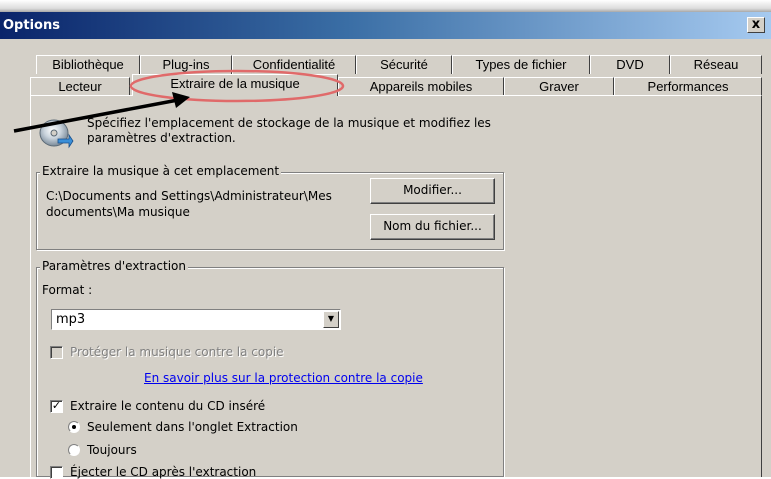 This screenshot has width=771, height=479. I want to click on pointer-arrow-line, so click(96, 115).